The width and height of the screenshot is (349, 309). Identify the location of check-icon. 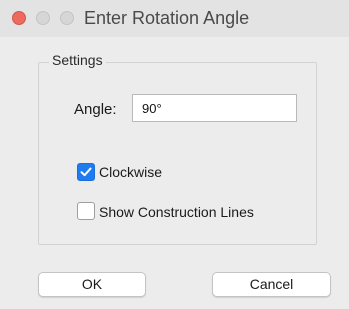
(86, 172).